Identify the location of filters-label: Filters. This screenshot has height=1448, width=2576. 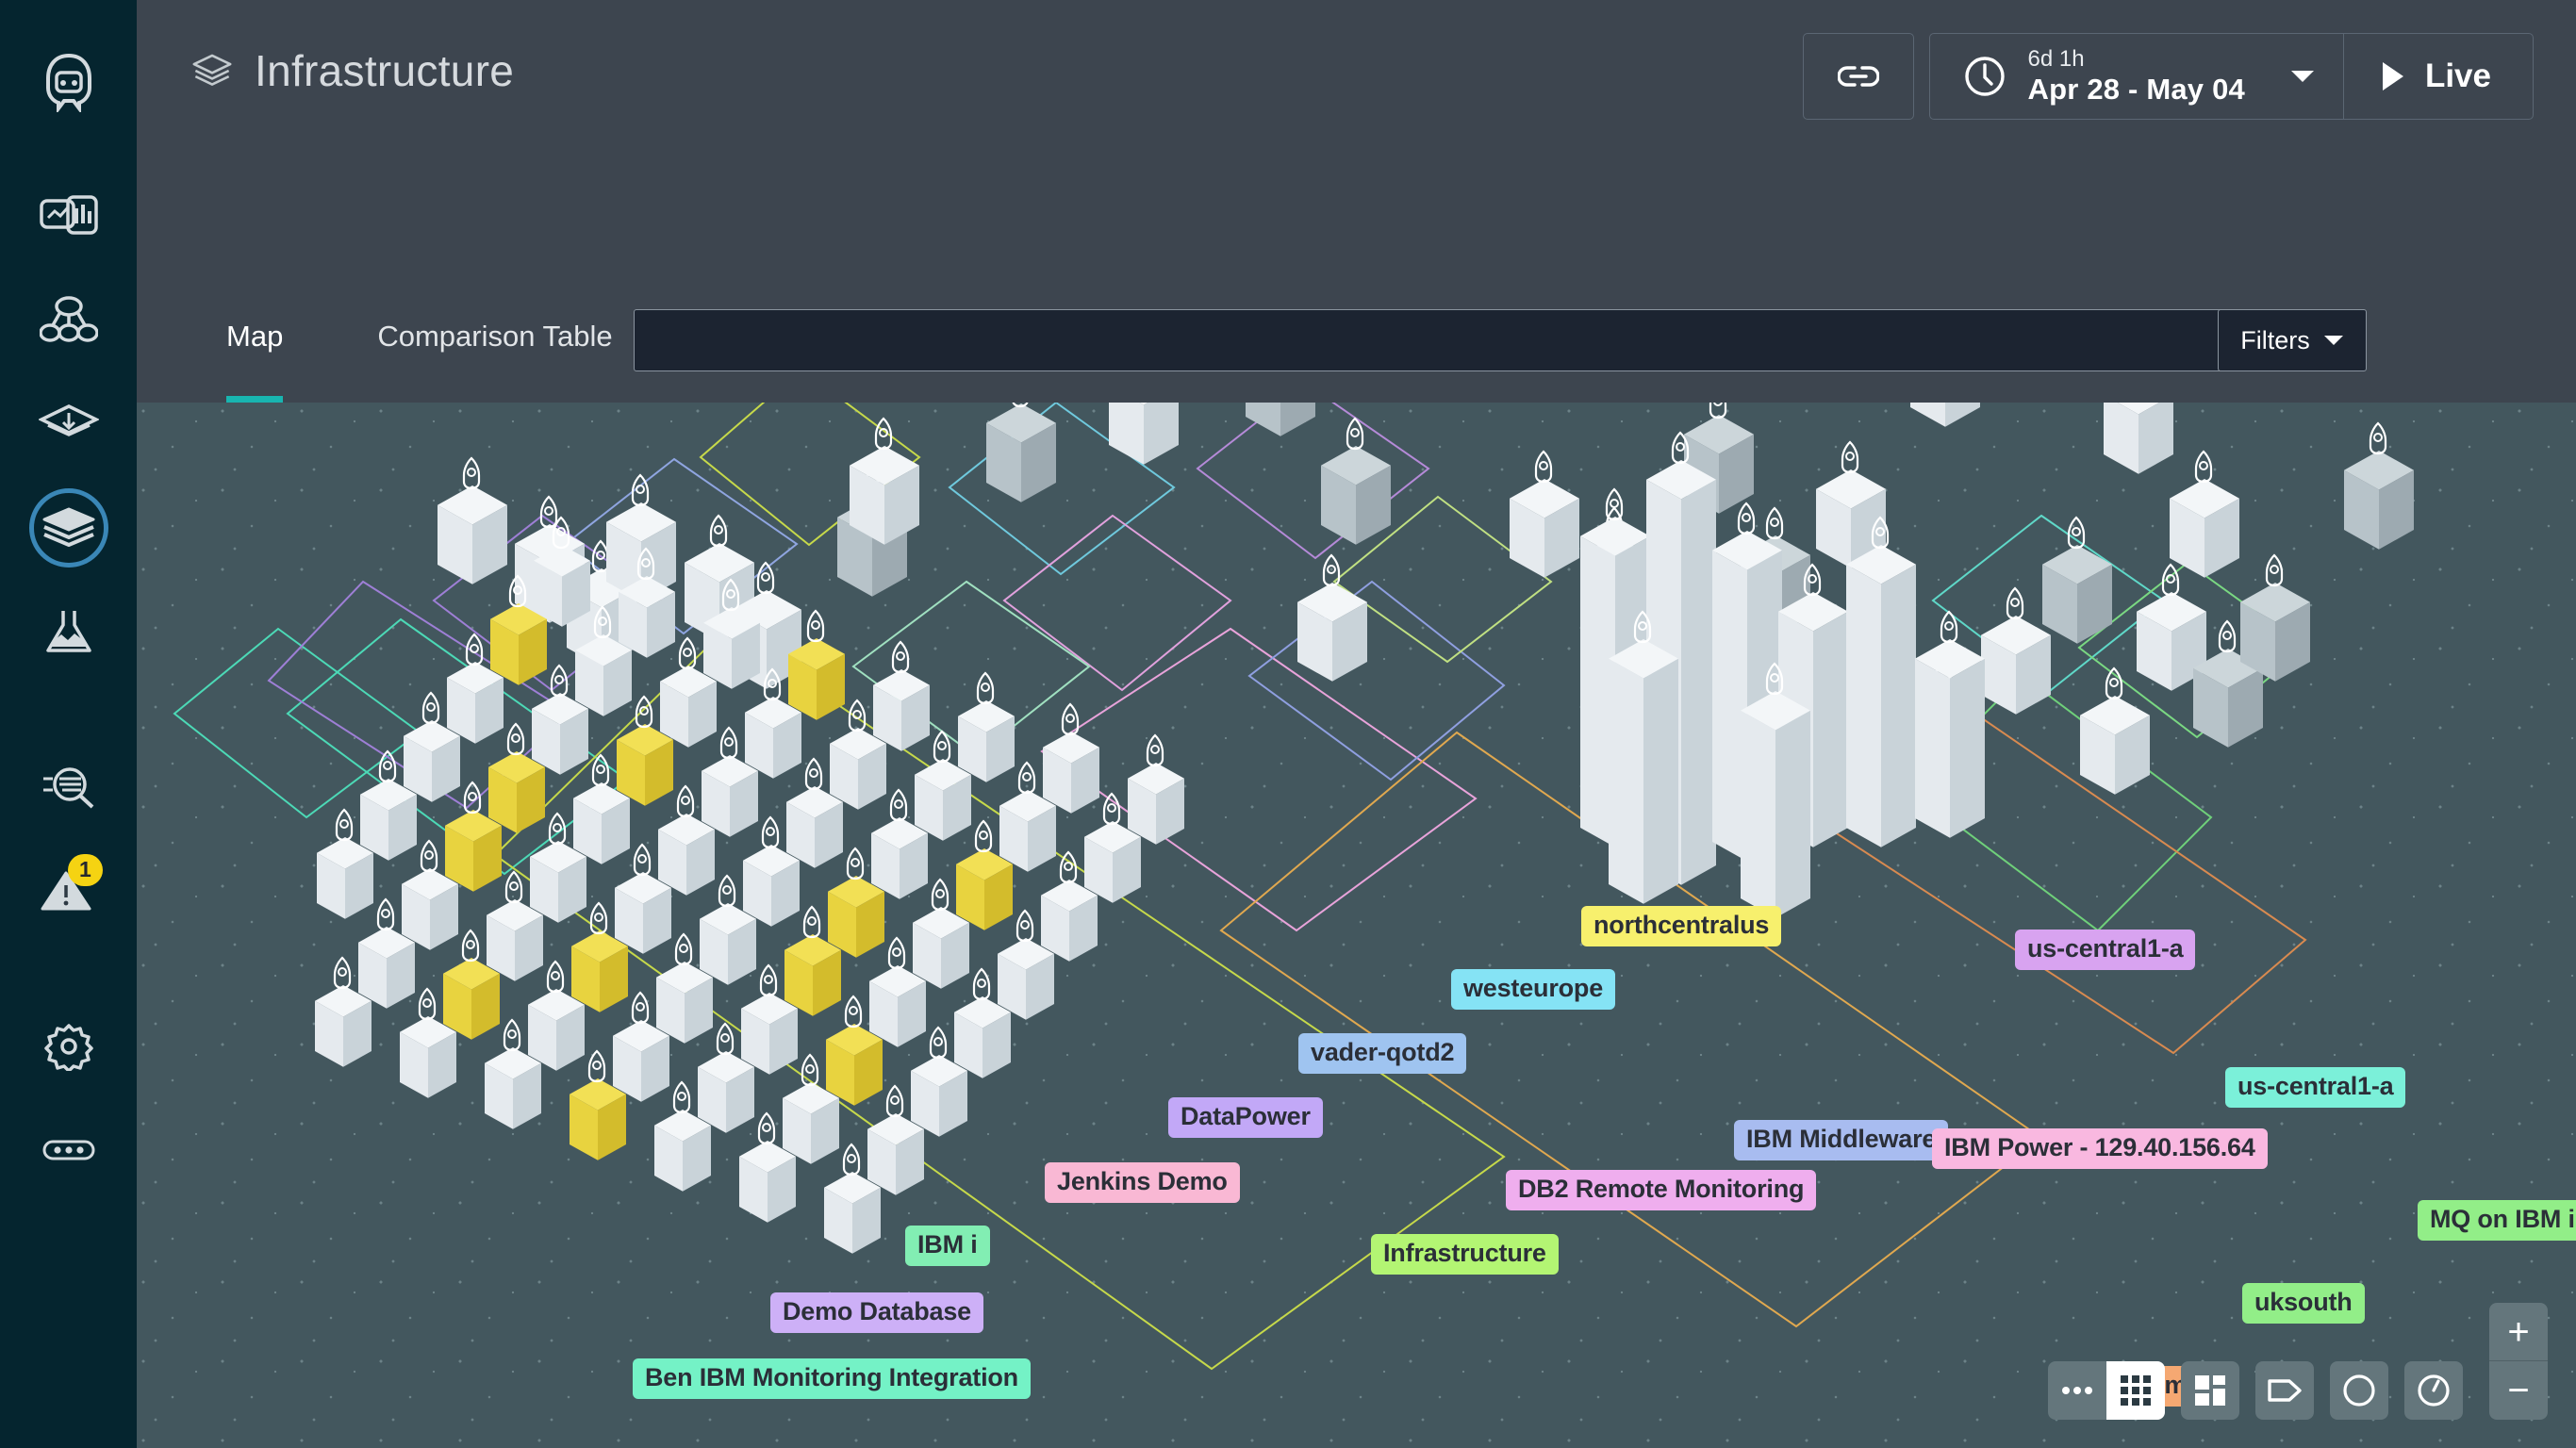
(2275, 339).